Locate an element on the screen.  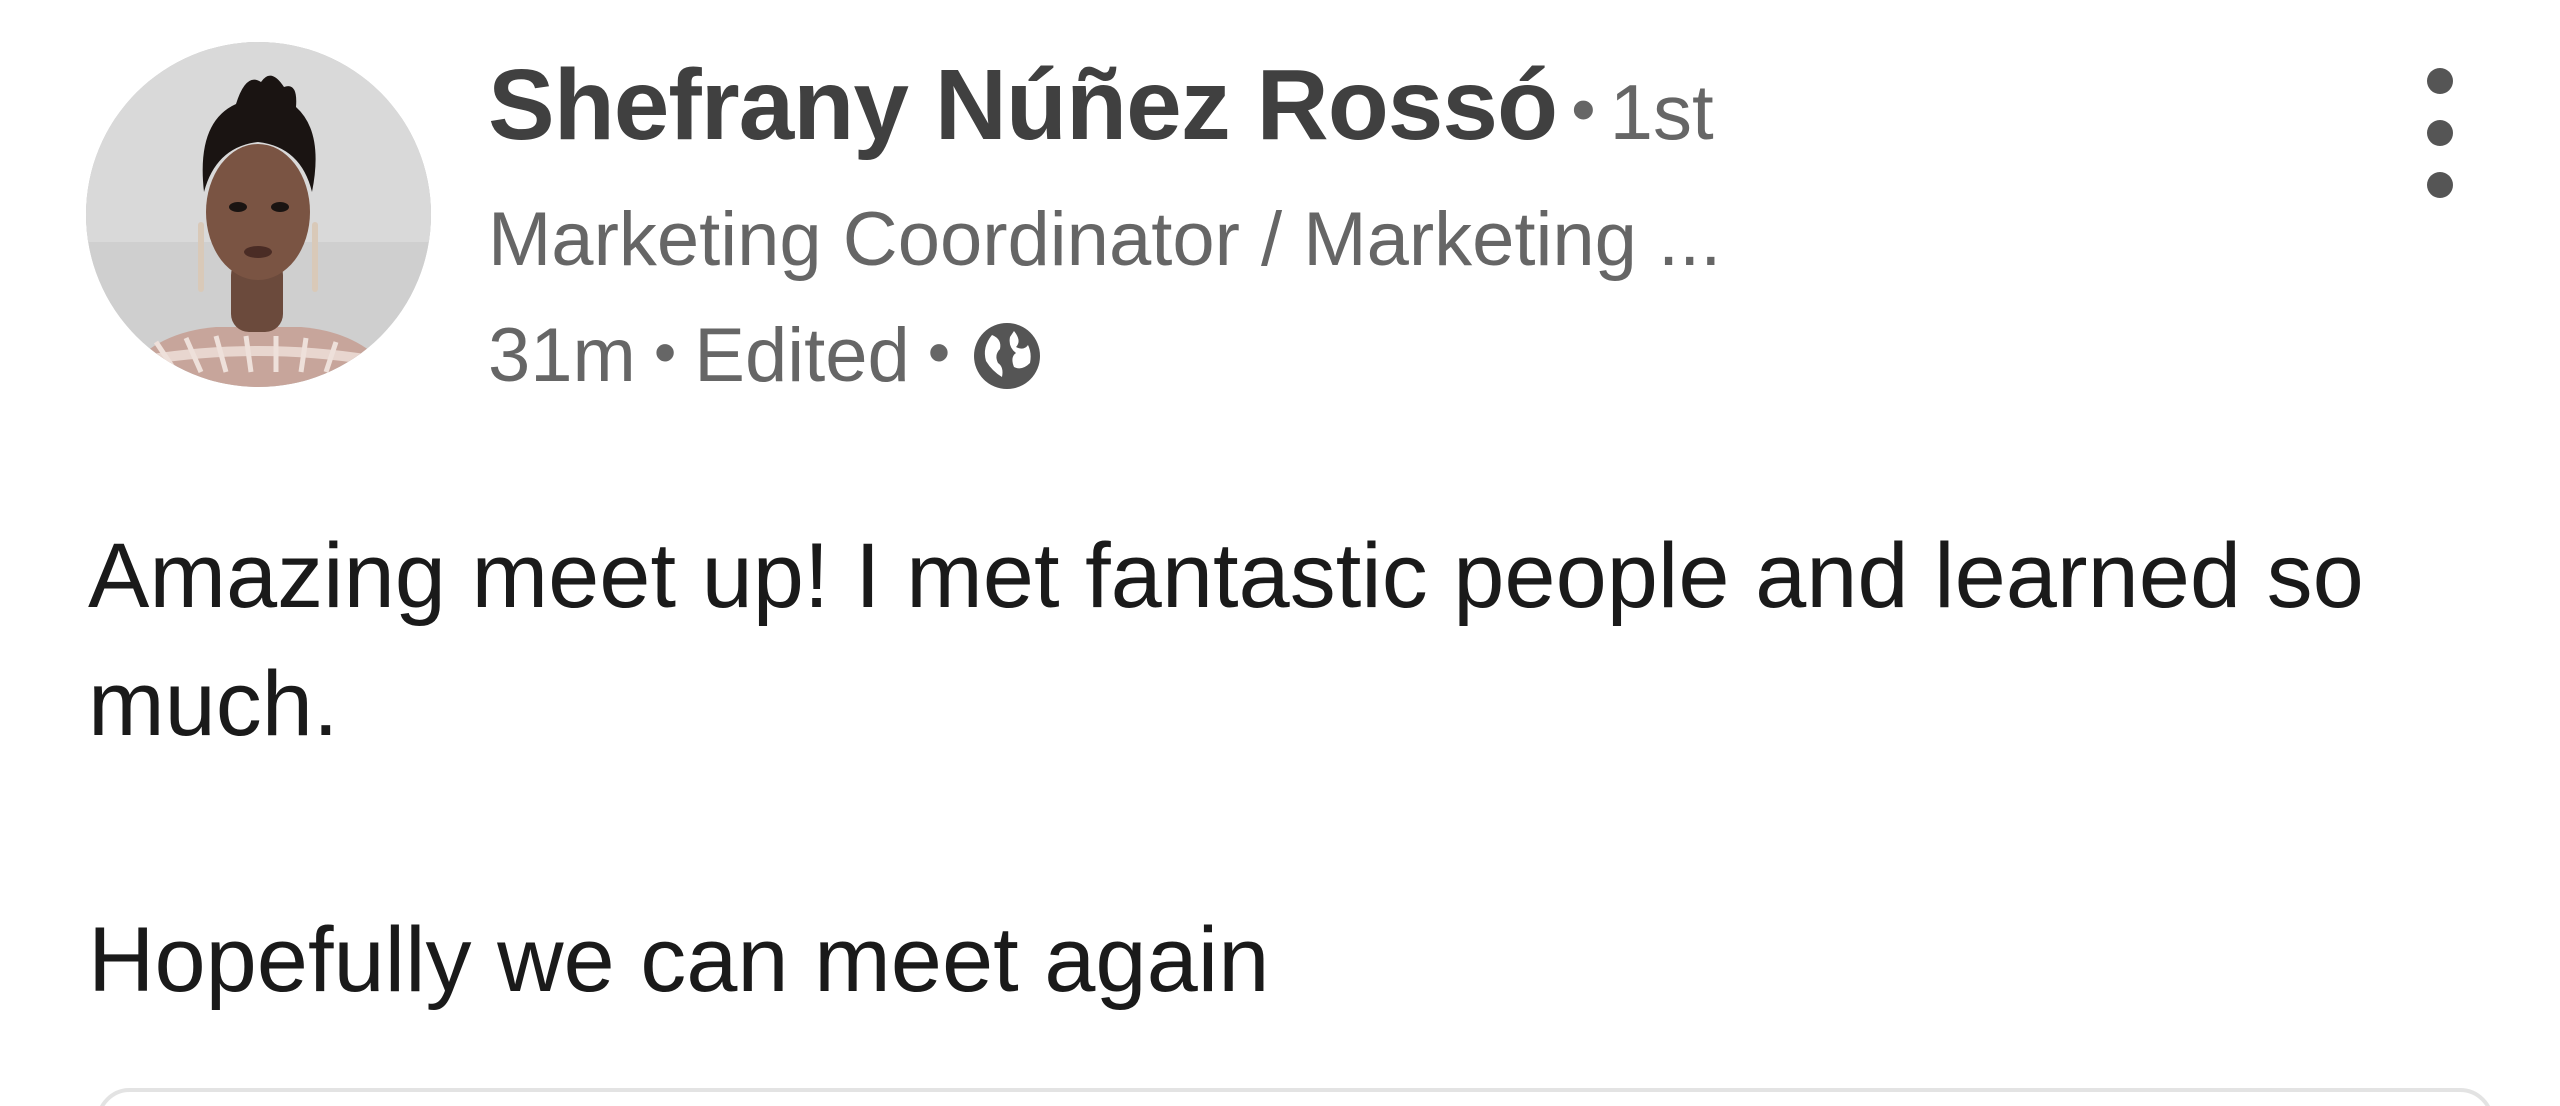
degree-label: 1st is located at coordinates (1661, 112).